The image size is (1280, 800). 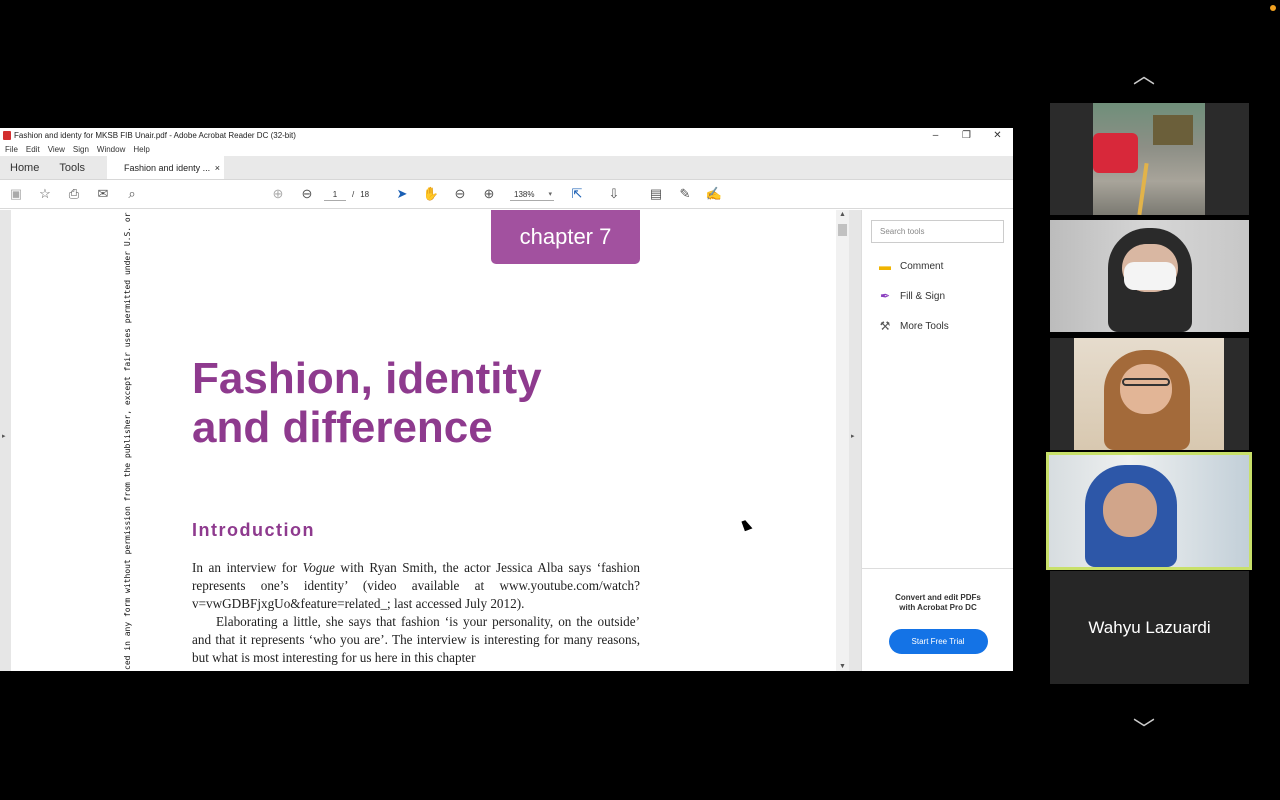 I want to click on promo-line2: with Acrobat Pro DC, so click(x=938, y=607).